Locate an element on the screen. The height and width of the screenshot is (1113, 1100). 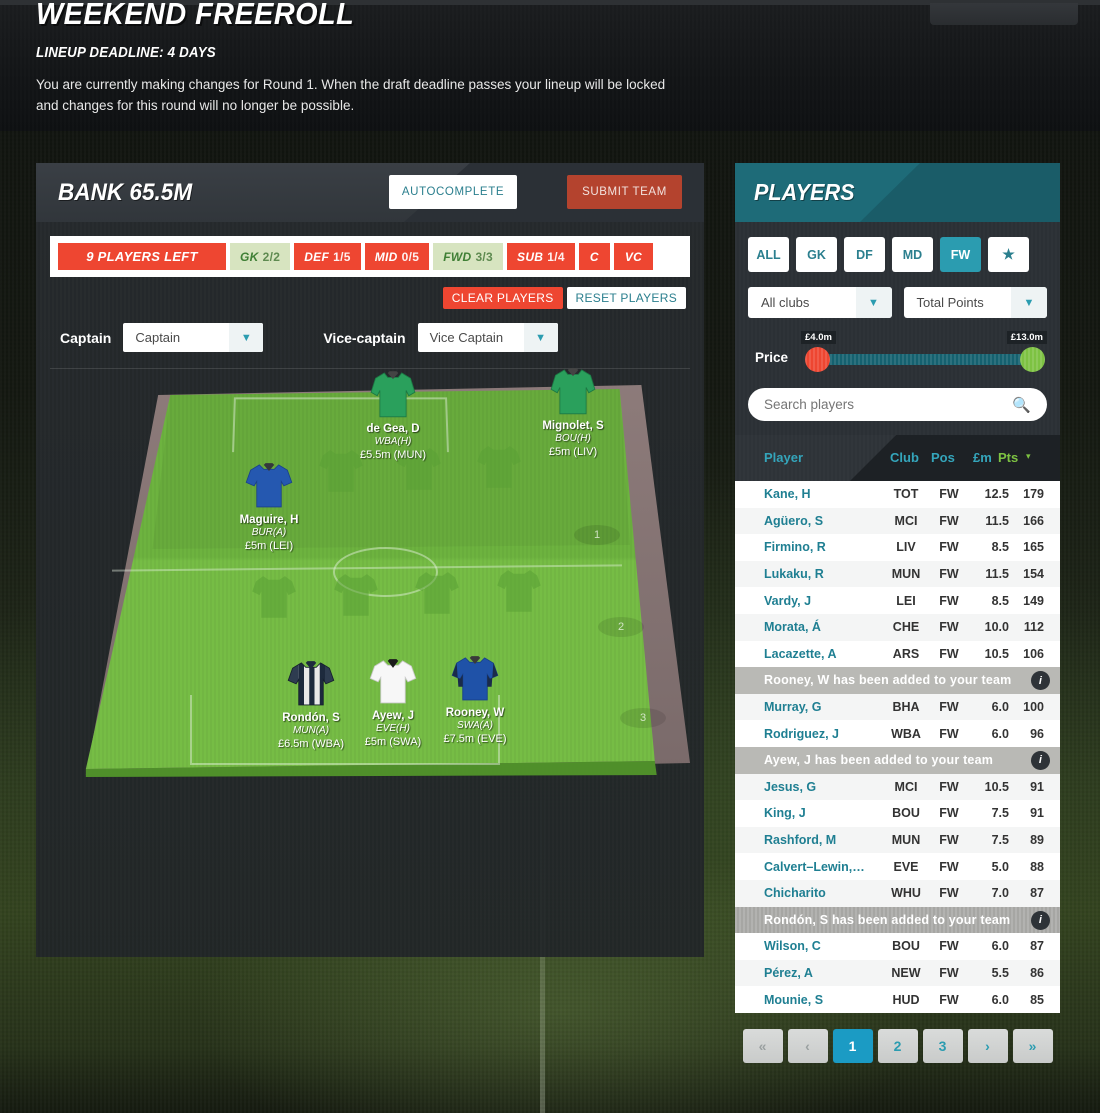
player-price: £5m (LEI) is located at coordinates (269, 546).